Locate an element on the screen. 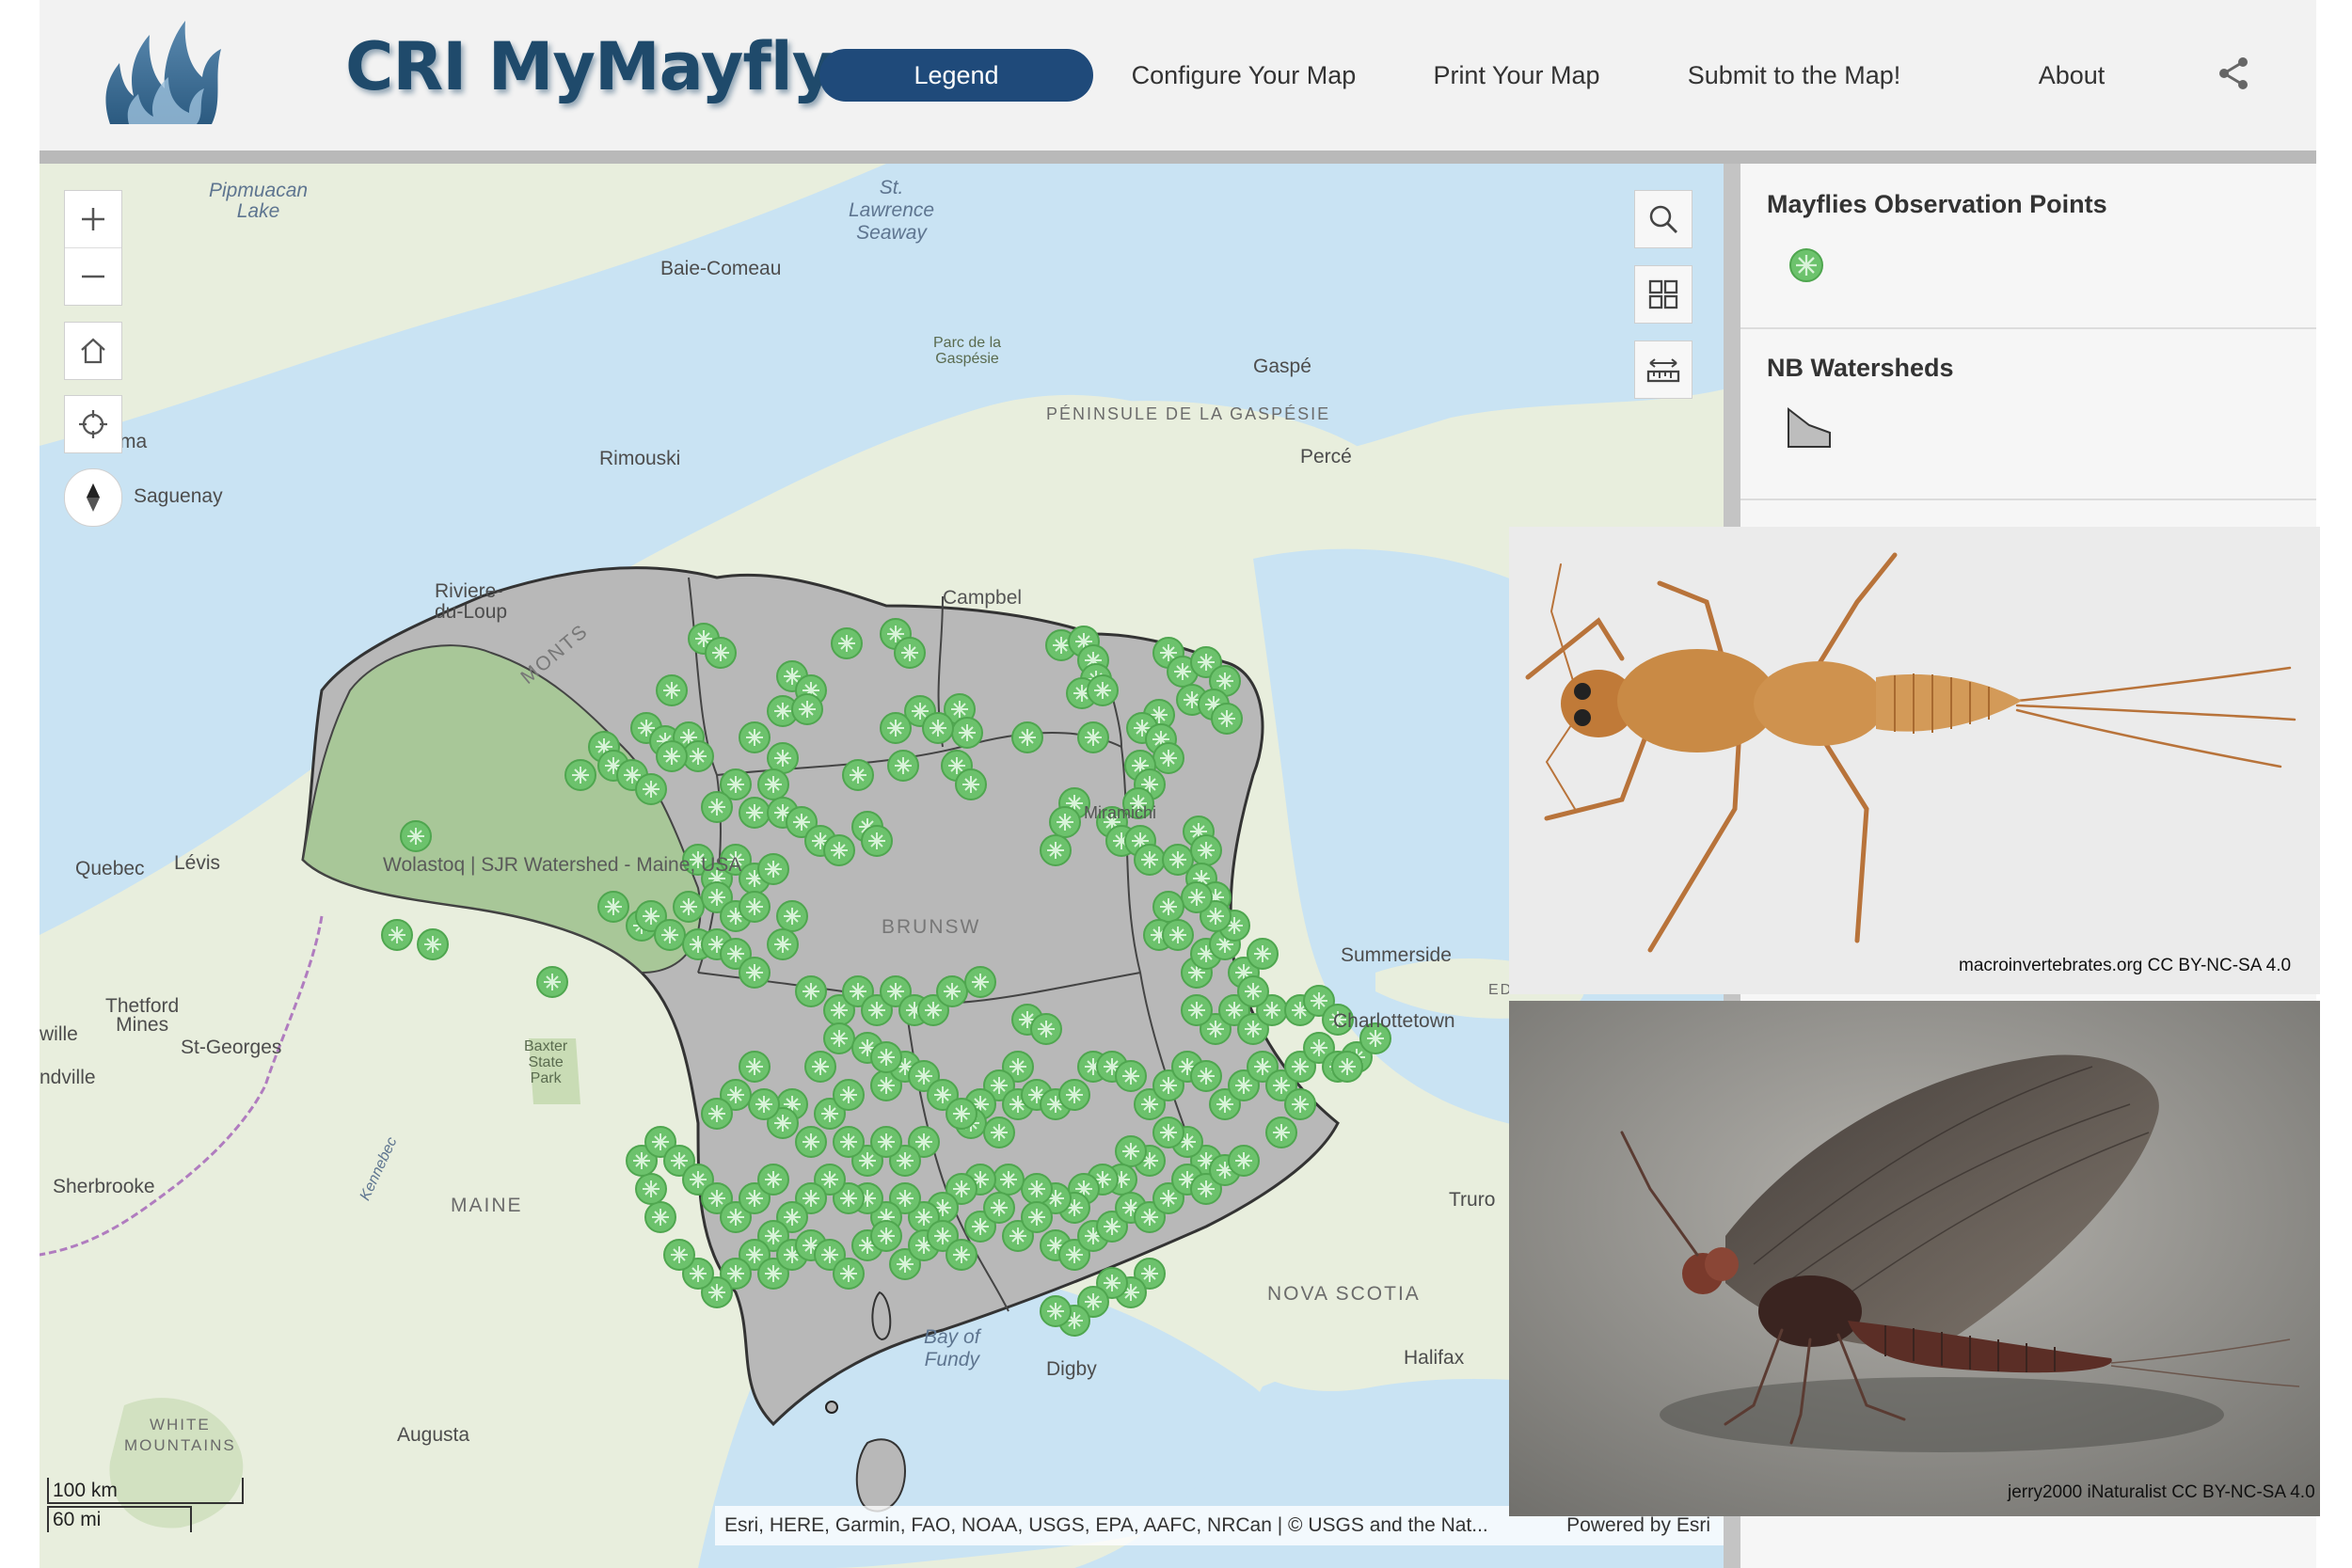 The width and height of the screenshot is (2352, 1568). label-baie-comeau: Baie-Comeau is located at coordinates (721, 268).